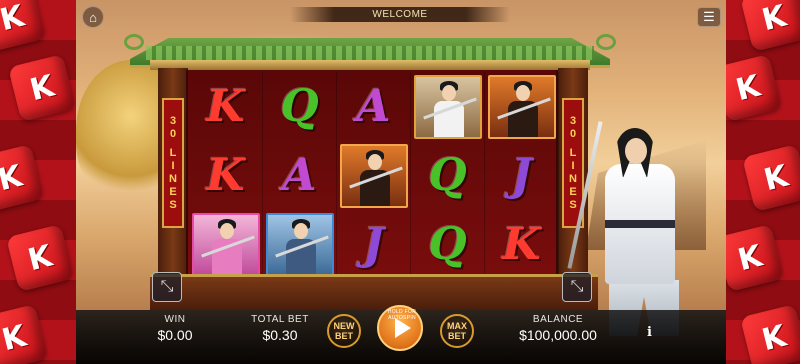 The image size is (800, 364). What do you see at coordinates (402, 315) in the screenshot?
I see `autospin-hint: HOLD FOR AUTOSPIN` at bounding box center [402, 315].